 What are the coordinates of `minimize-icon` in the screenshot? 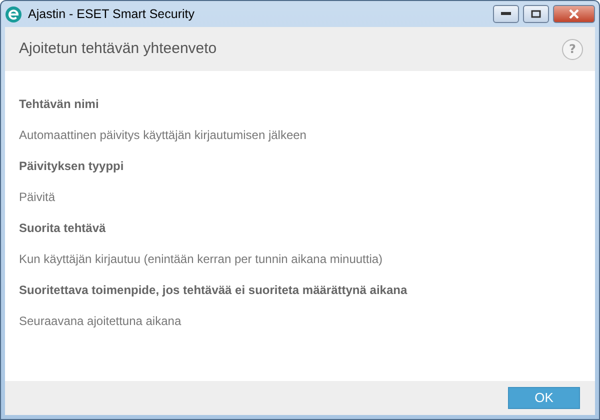 It's located at (506, 14).